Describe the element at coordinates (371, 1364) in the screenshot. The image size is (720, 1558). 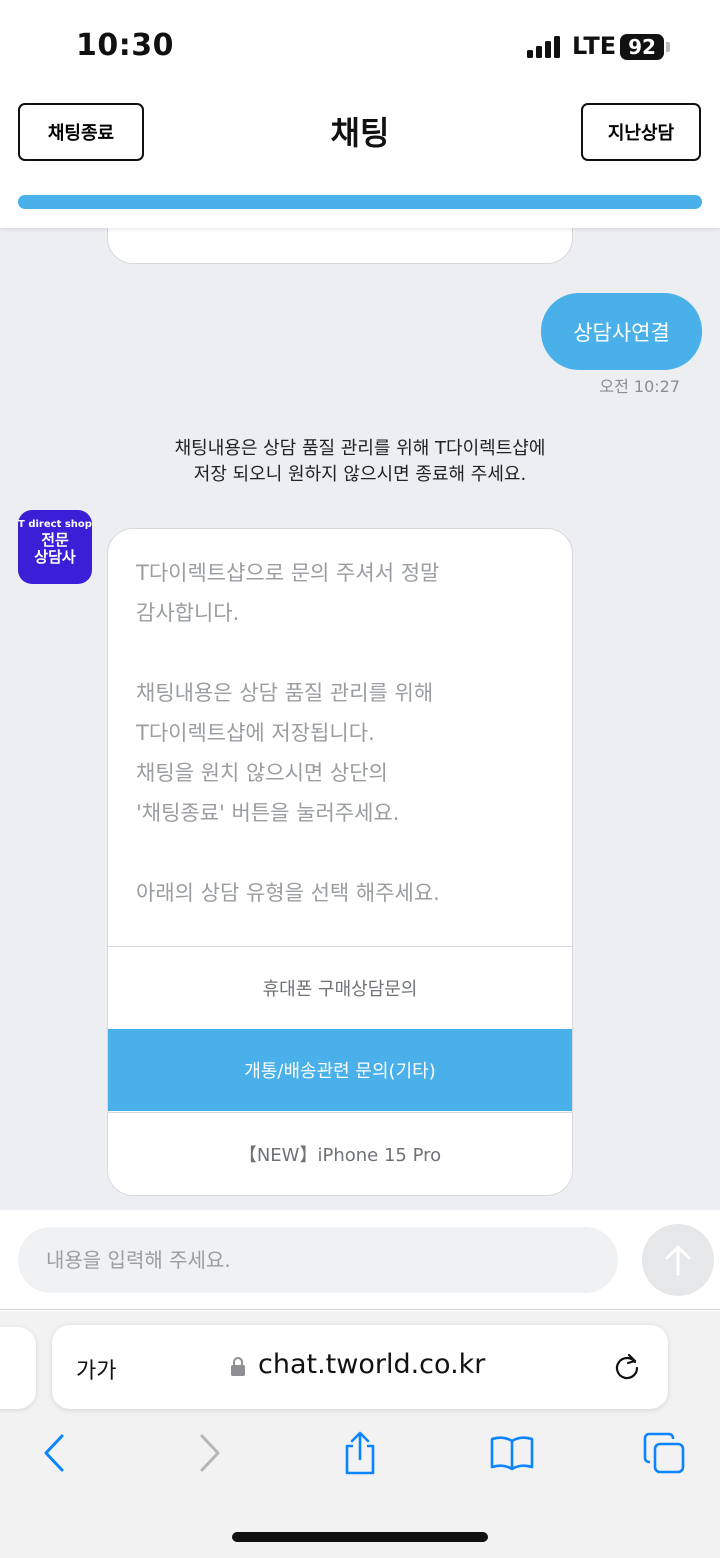
I see `url-text: chat.tworld.co.kr` at that location.